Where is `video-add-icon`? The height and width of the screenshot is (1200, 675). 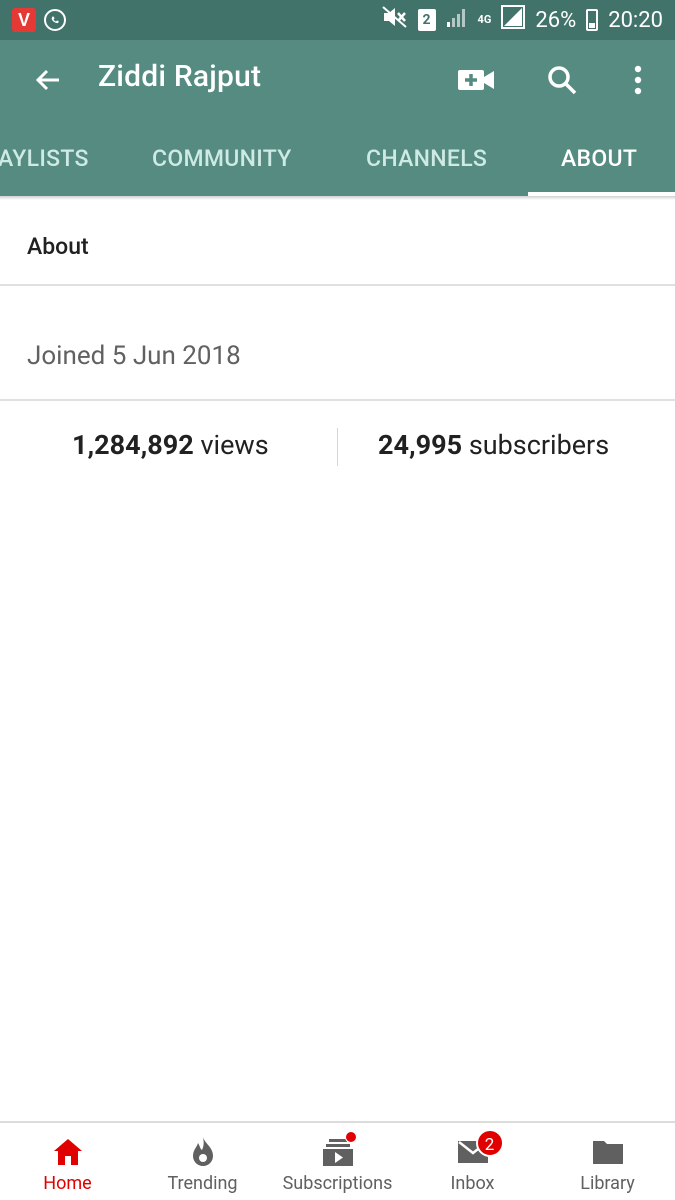 video-add-icon is located at coordinates (476, 80).